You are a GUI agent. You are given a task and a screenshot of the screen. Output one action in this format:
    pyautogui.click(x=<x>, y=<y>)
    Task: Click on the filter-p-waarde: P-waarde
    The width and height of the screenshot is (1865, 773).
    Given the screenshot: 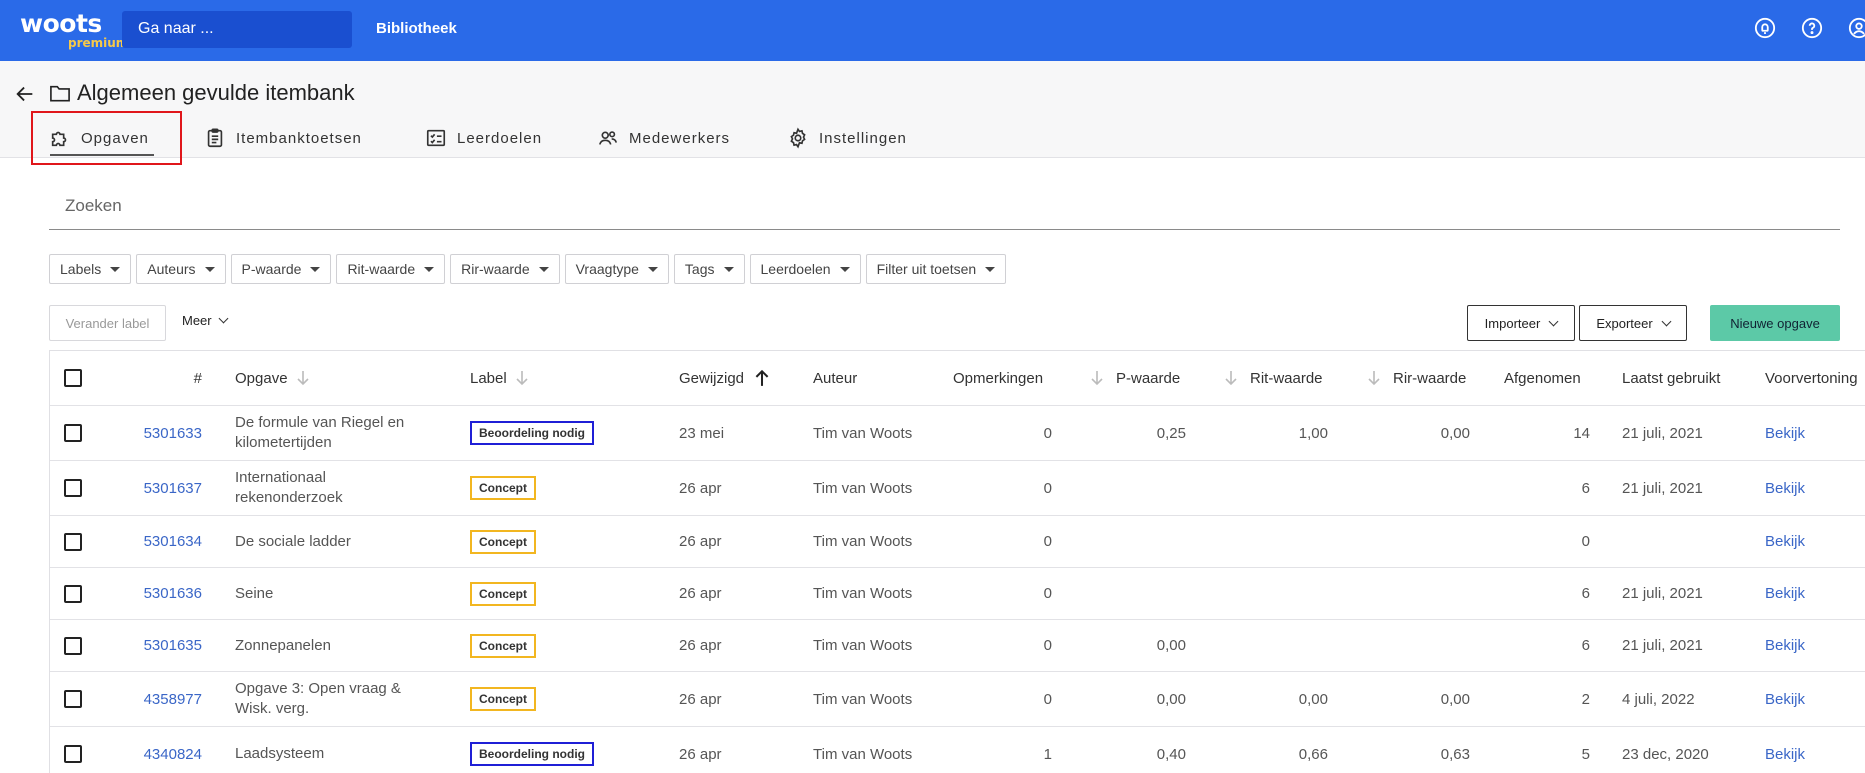 What is the action you would take?
    pyautogui.click(x=281, y=269)
    